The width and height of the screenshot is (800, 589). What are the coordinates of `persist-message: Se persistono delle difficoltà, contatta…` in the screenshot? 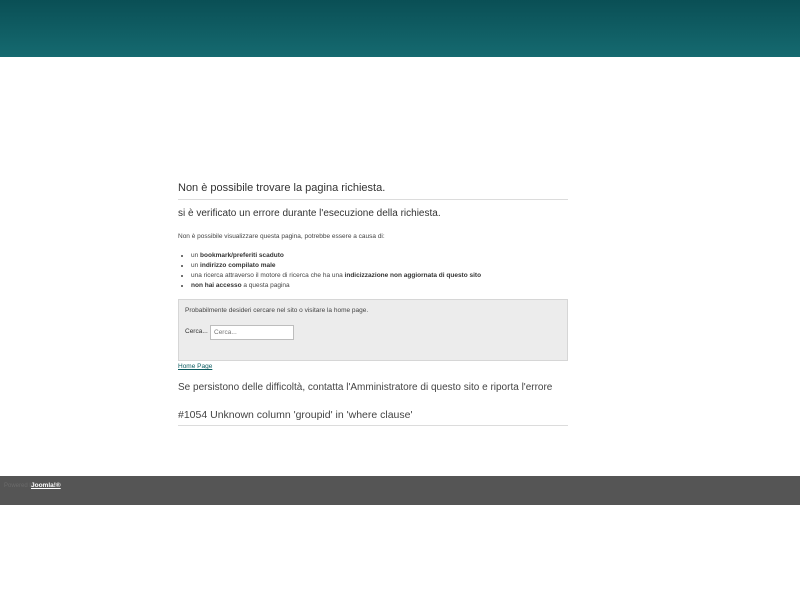 It's located at (365, 387).